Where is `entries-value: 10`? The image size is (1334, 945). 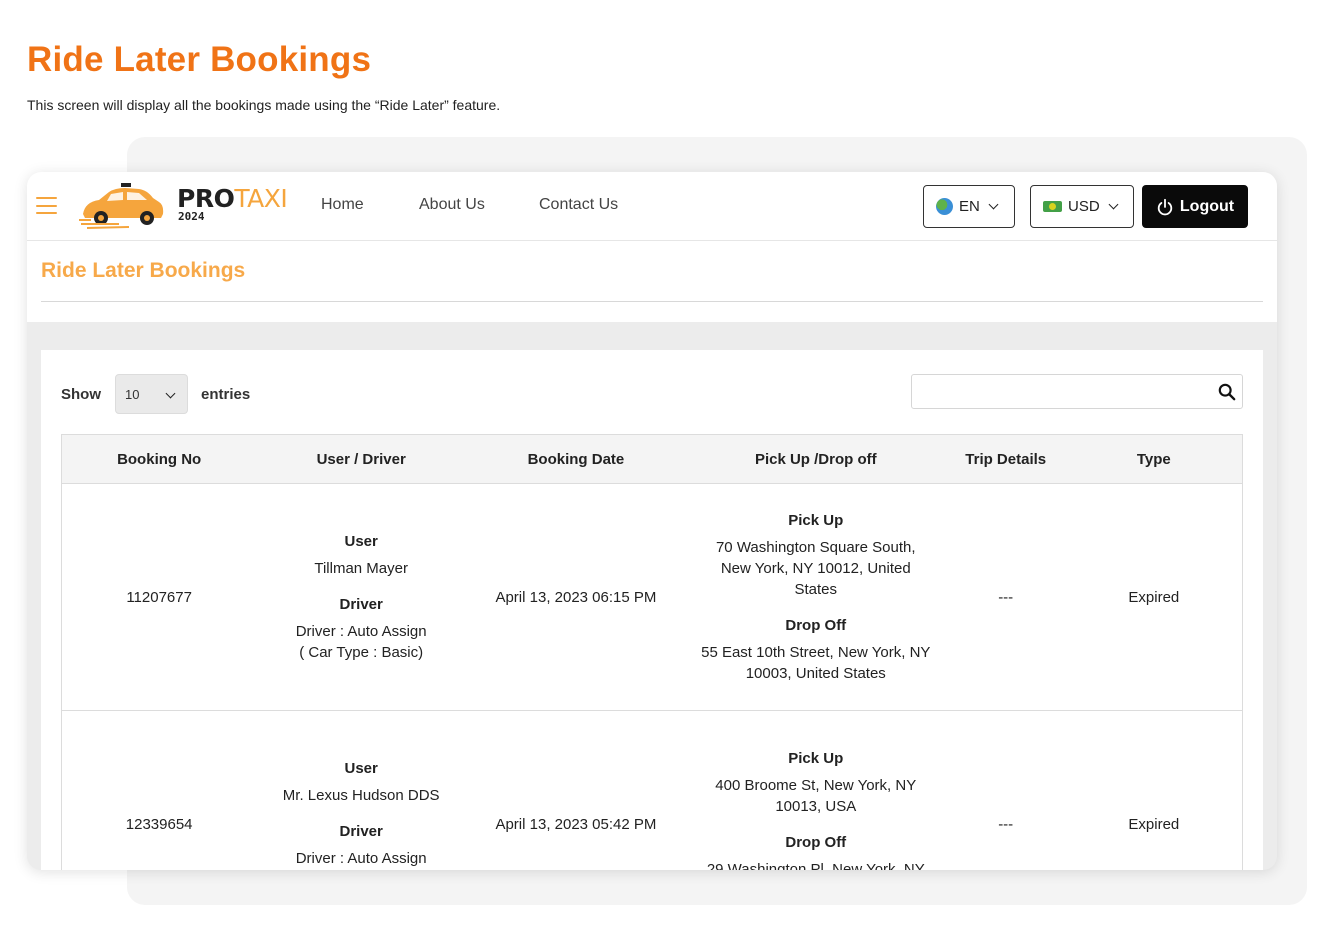 entries-value: 10 is located at coordinates (132, 394).